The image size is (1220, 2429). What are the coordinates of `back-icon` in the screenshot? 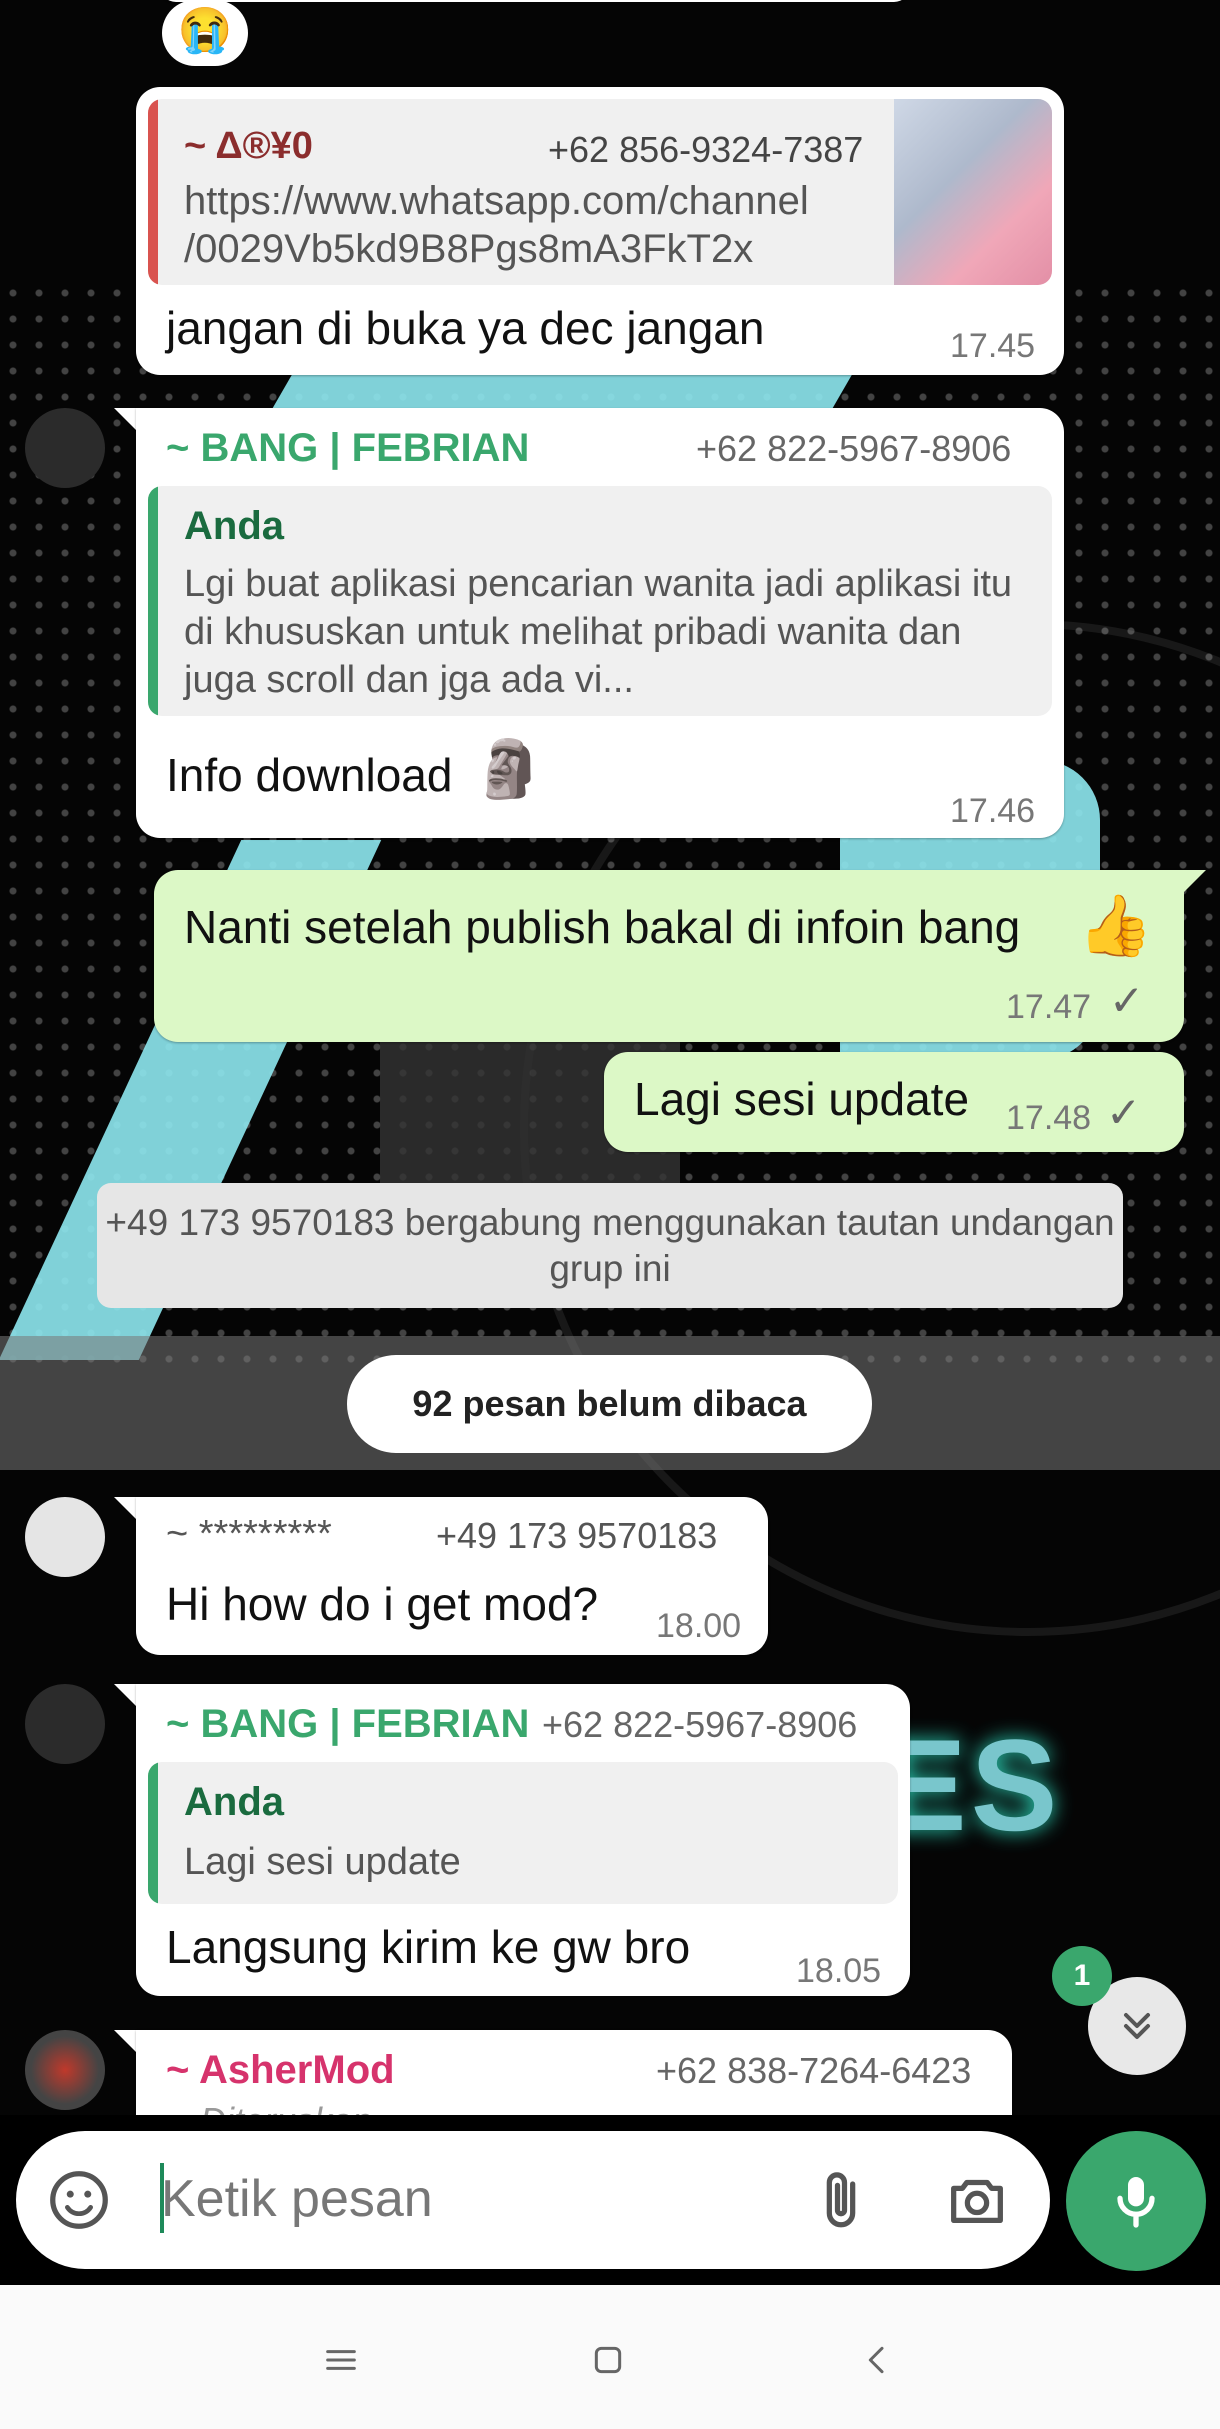 It's located at (877, 2360).